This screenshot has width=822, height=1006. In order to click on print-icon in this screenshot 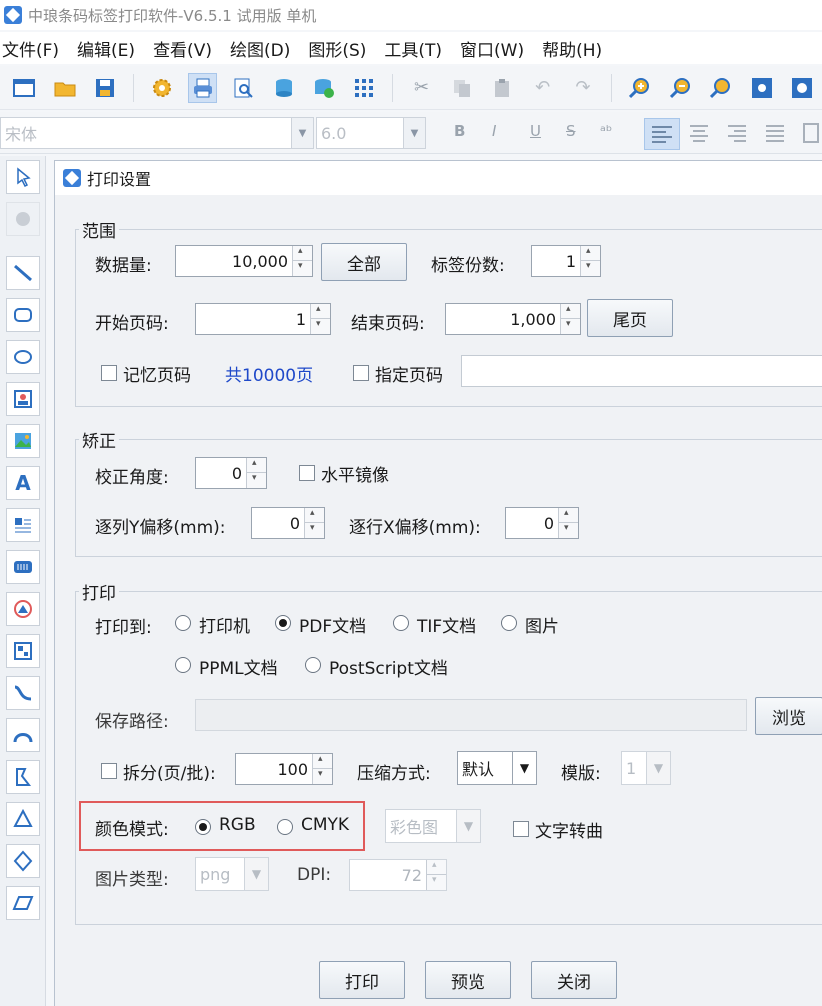, I will do `click(202, 87)`.